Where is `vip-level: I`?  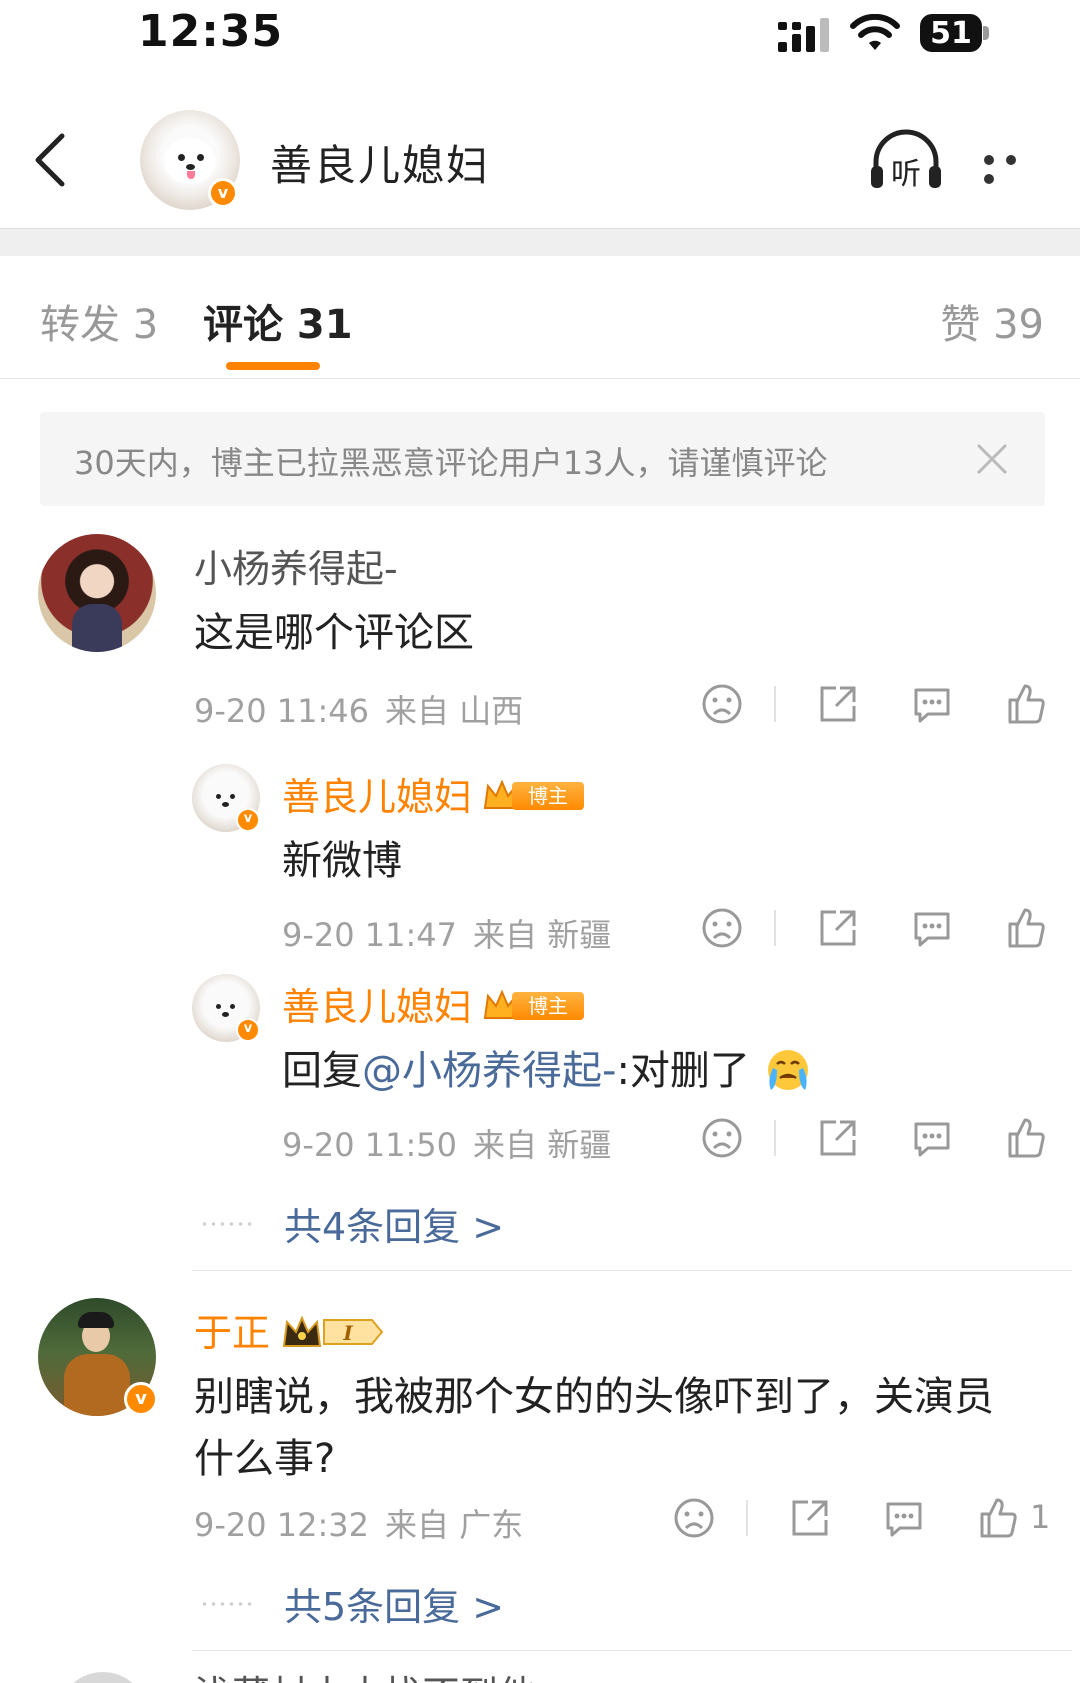
vip-level: I is located at coordinates (347, 1333).